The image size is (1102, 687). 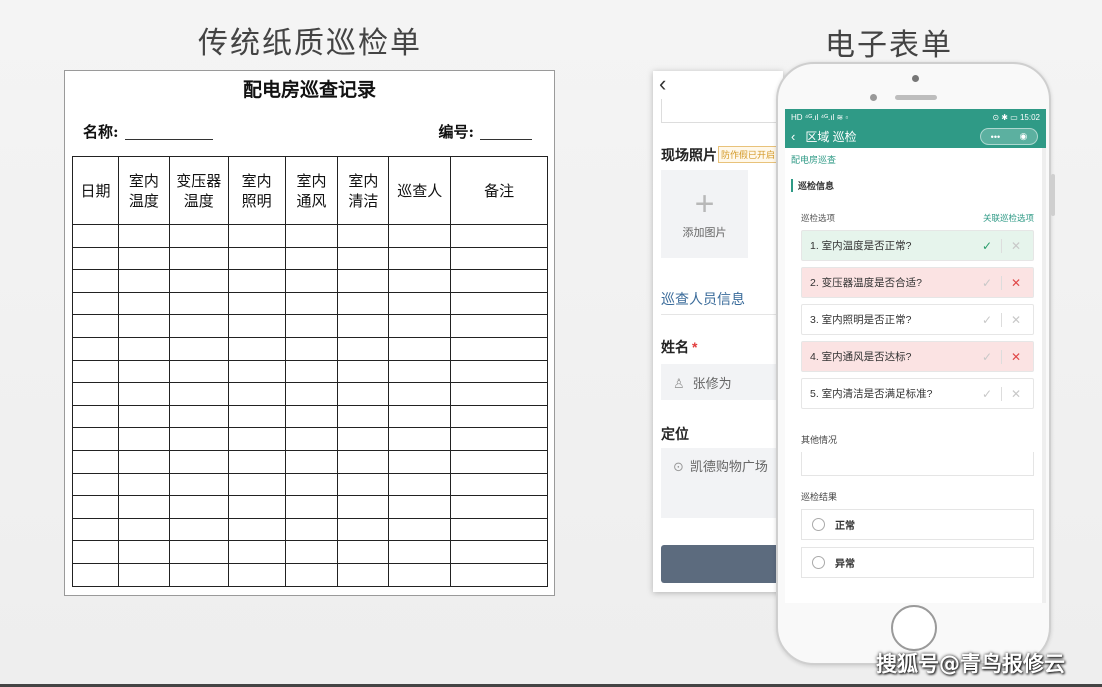 What do you see at coordinates (917, 562) in the screenshot?
I see `result-radio-option: 异常` at bounding box center [917, 562].